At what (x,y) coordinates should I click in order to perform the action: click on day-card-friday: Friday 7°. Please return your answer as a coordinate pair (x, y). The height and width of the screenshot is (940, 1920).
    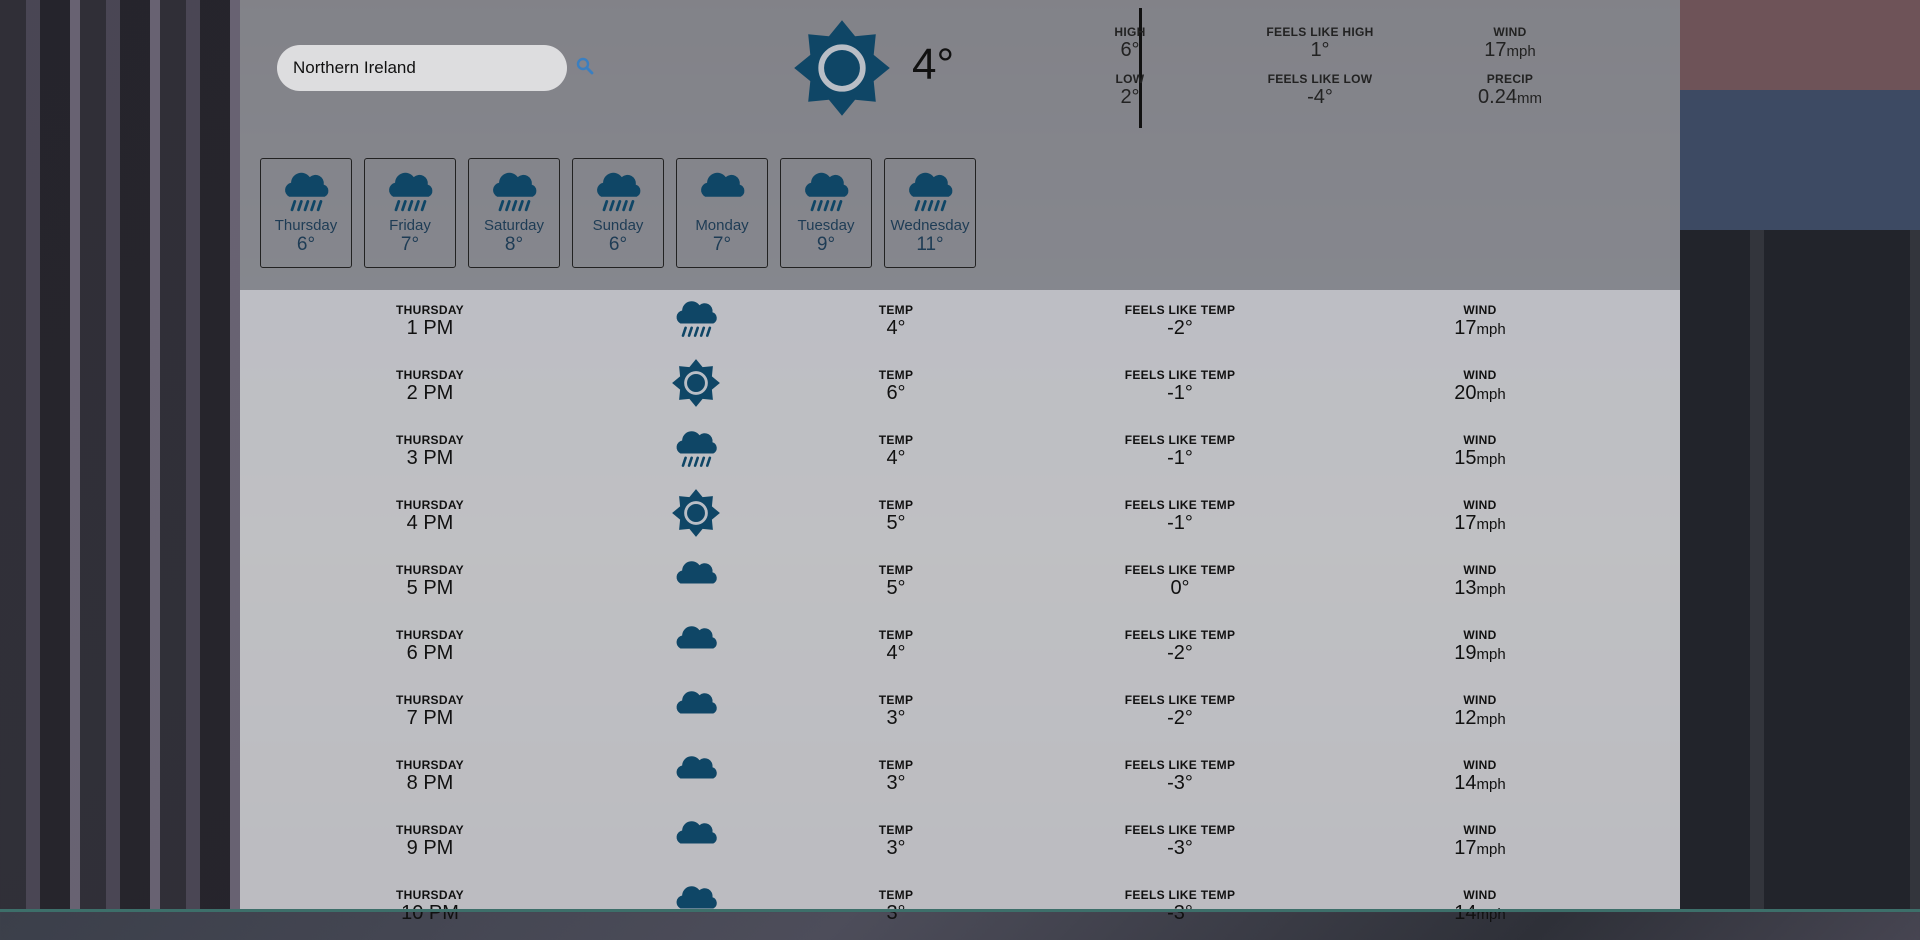
    Looking at the image, I should click on (410, 213).